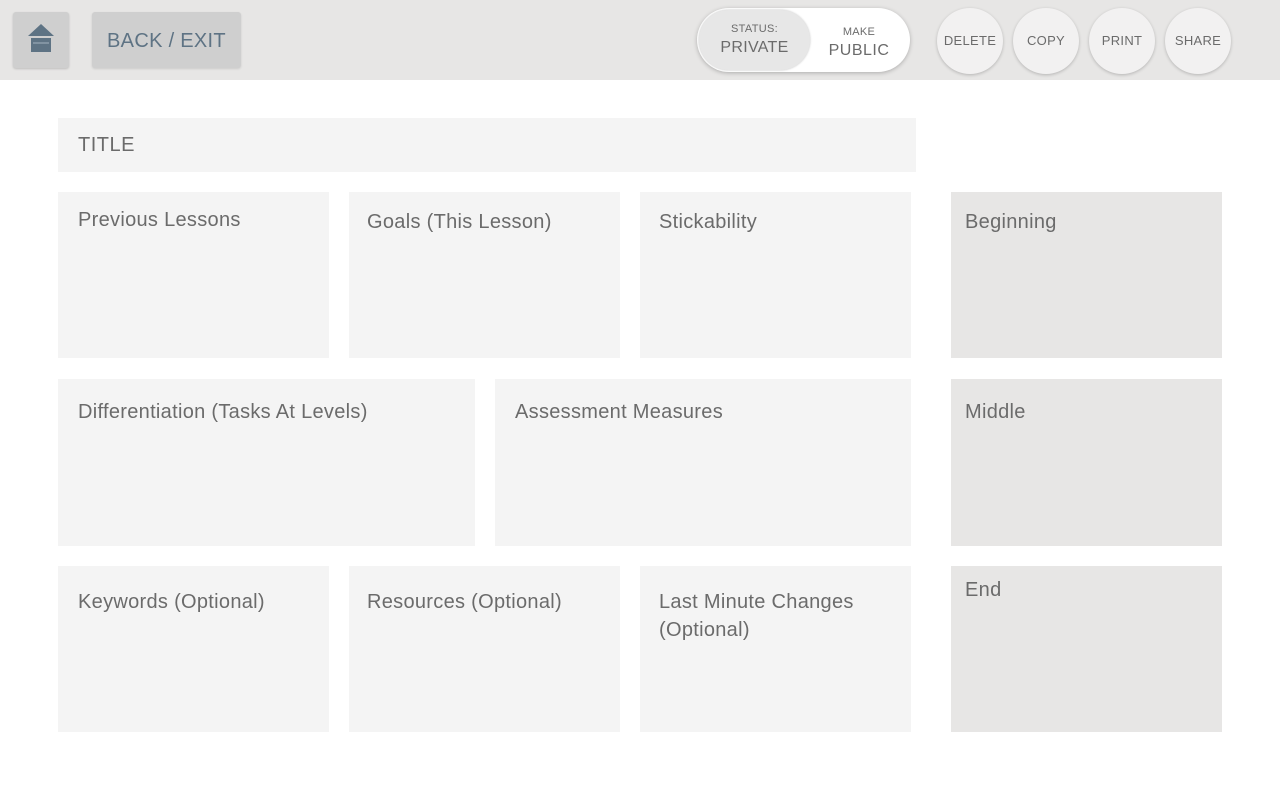  Describe the element at coordinates (1086, 649) in the screenshot. I see `end-card: End` at that location.